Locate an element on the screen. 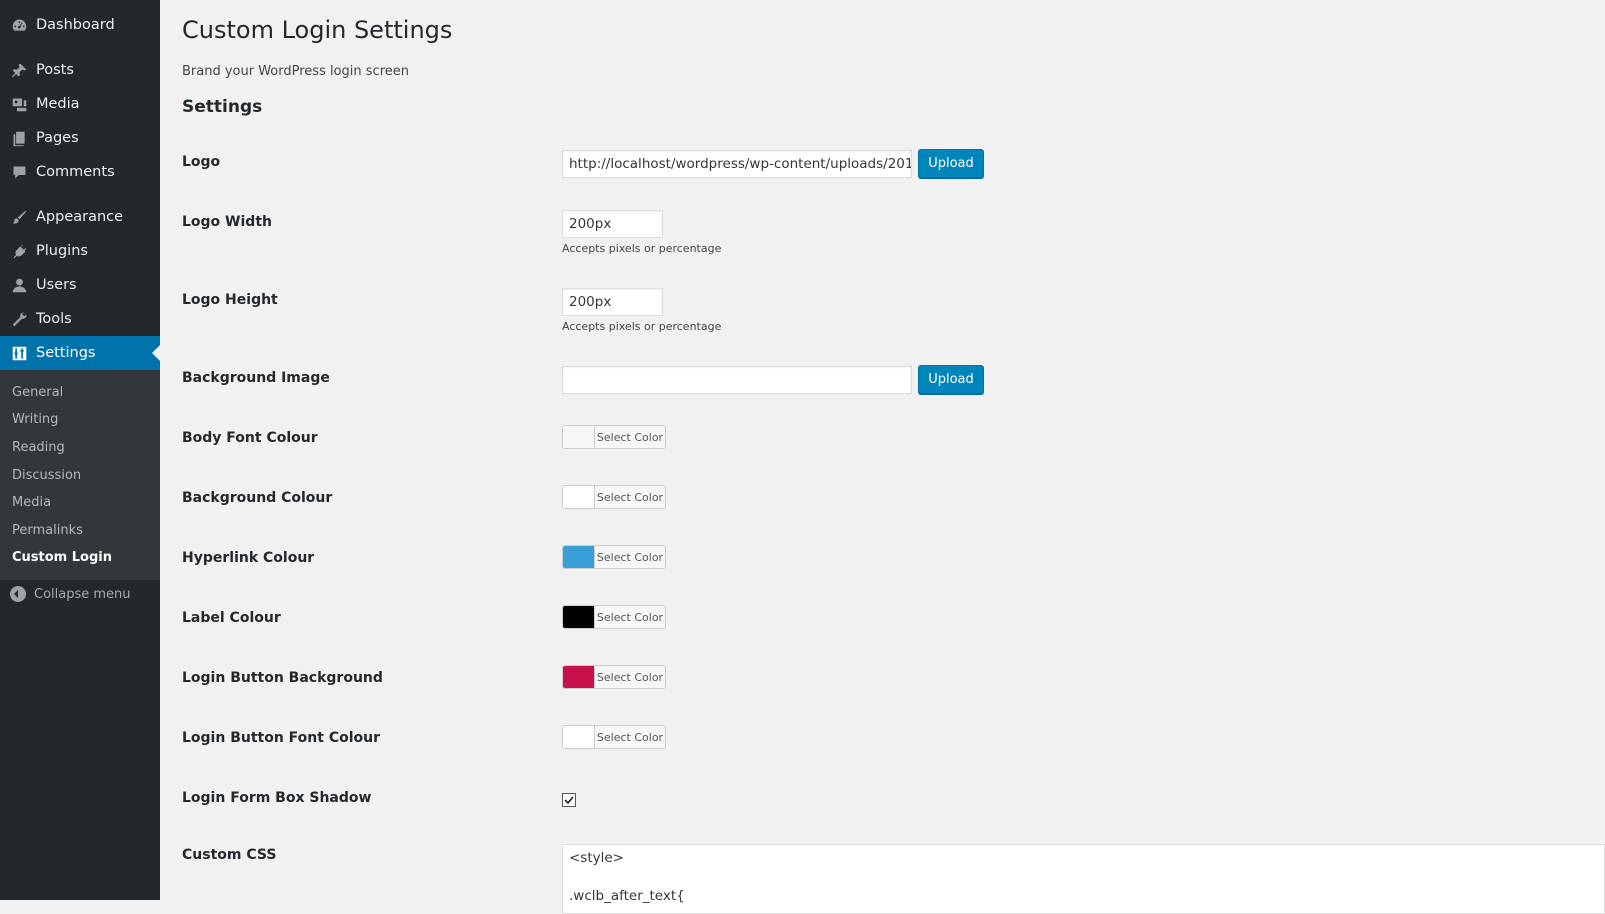 The width and height of the screenshot is (1605, 914). dashboard-icon is located at coordinates (19, 25).